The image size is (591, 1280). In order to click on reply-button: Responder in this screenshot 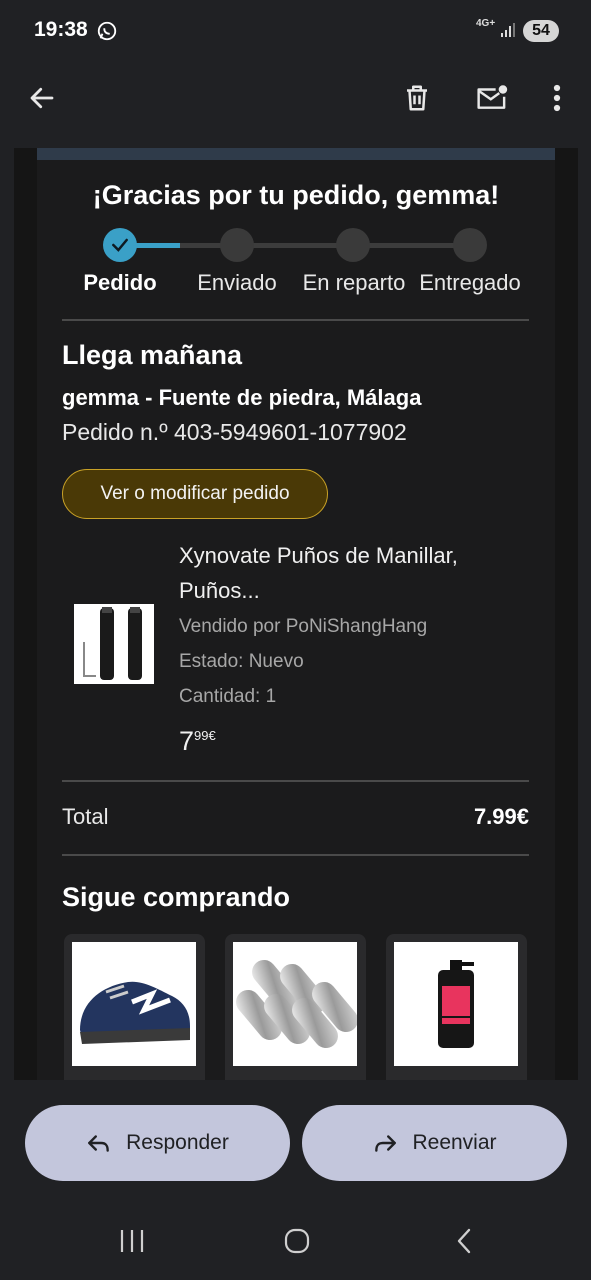, I will do `click(157, 1143)`.